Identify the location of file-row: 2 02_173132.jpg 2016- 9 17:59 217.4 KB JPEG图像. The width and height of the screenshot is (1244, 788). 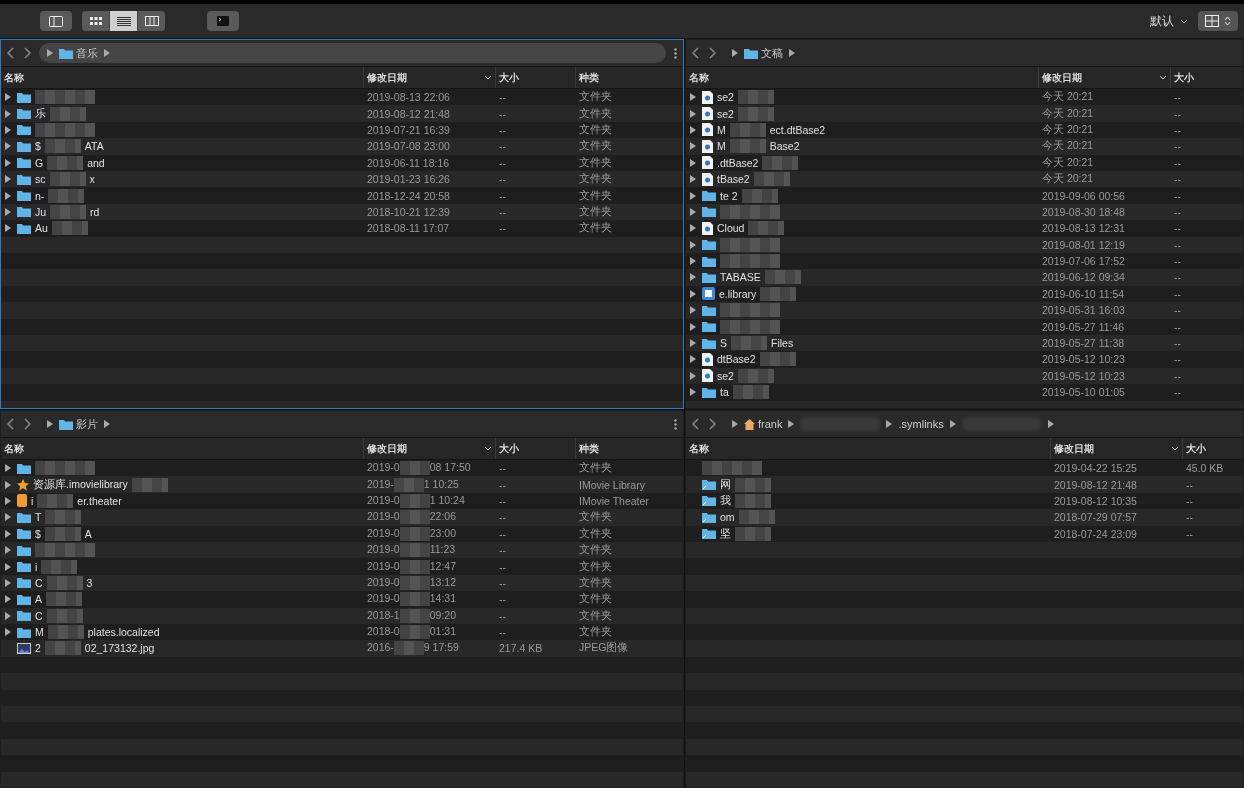
(342, 648).